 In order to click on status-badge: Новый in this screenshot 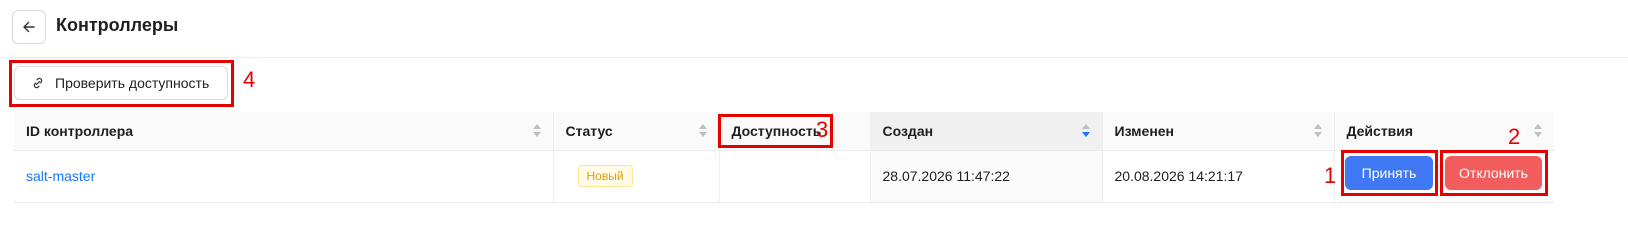, I will do `click(605, 176)`.